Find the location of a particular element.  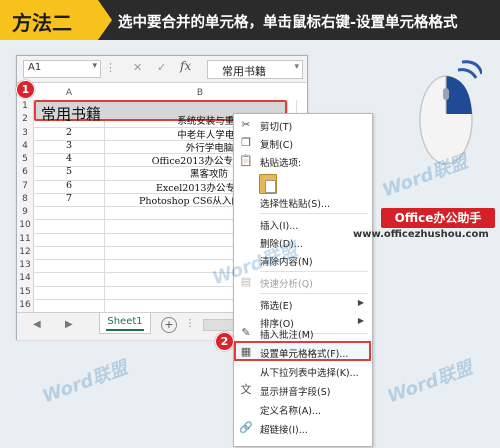

menu-item-phonetic: 文显示拼音字段(S) is located at coordinates (303, 390).